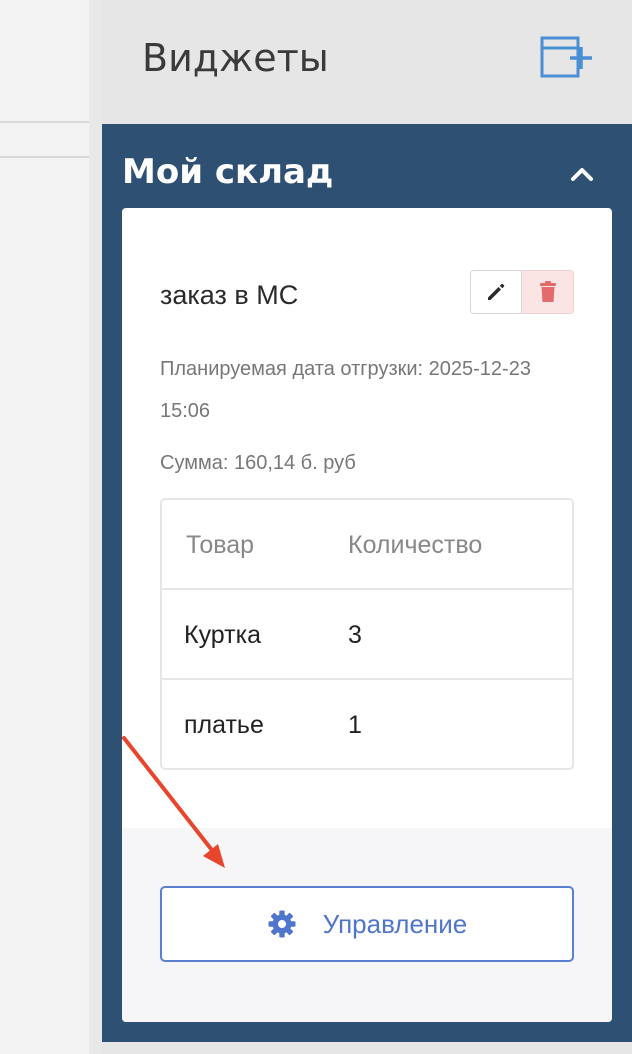 The height and width of the screenshot is (1054, 632). I want to click on manage-button: Управление, so click(367, 924).